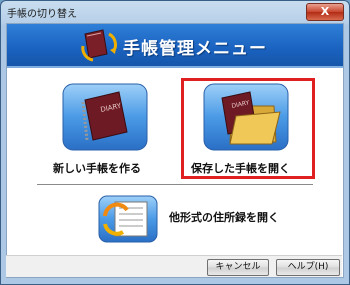  What do you see at coordinates (99, 45) in the screenshot?
I see `diary-switch-icon` at bounding box center [99, 45].